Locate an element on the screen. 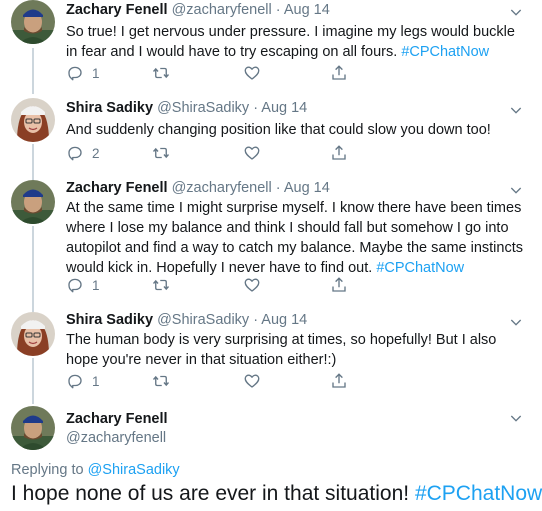 The height and width of the screenshot is (511, 542). replying-to: Replying to @ShiraSadiky is located at coordinates (95, 470).